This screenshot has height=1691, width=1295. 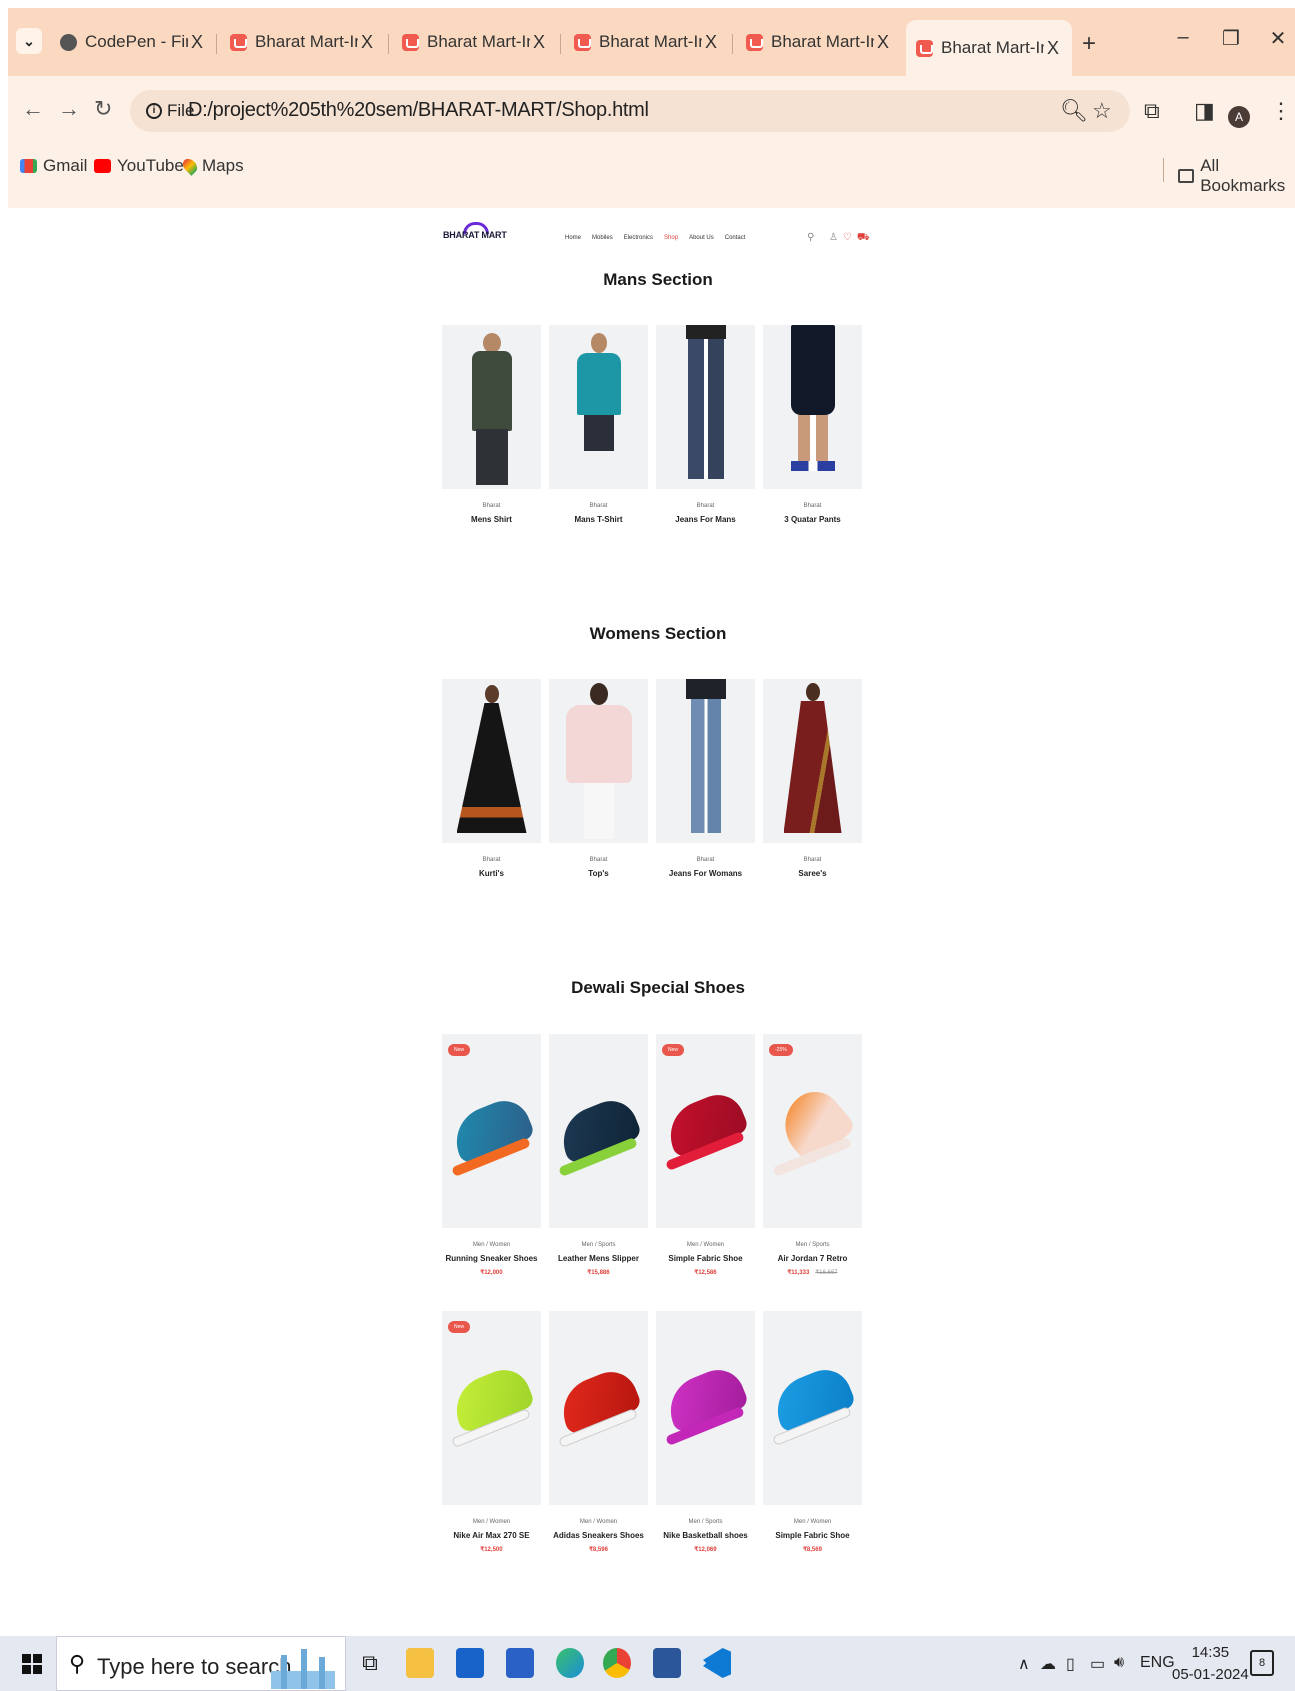 What do you see at coordinates (812, 519) in the screenshot?
I see `product-name: 3 Quatar Pants` at bounding box center [812, 519].